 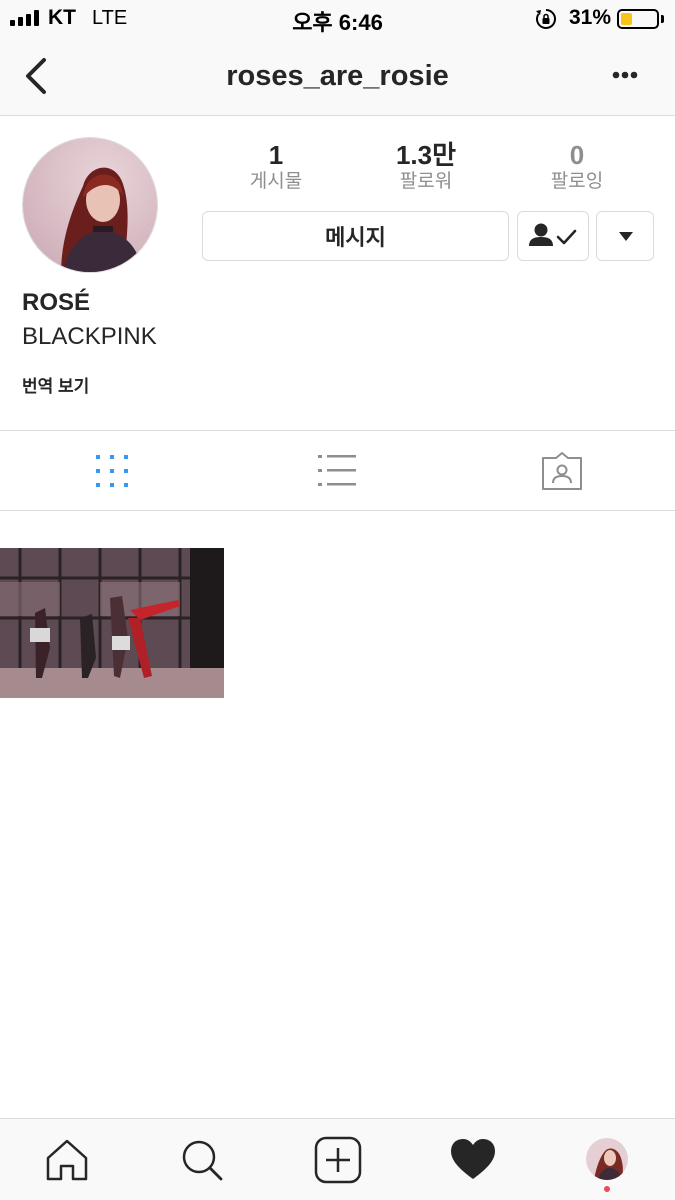 I want to click on caret-down-icon, so click(x=626, y=236).